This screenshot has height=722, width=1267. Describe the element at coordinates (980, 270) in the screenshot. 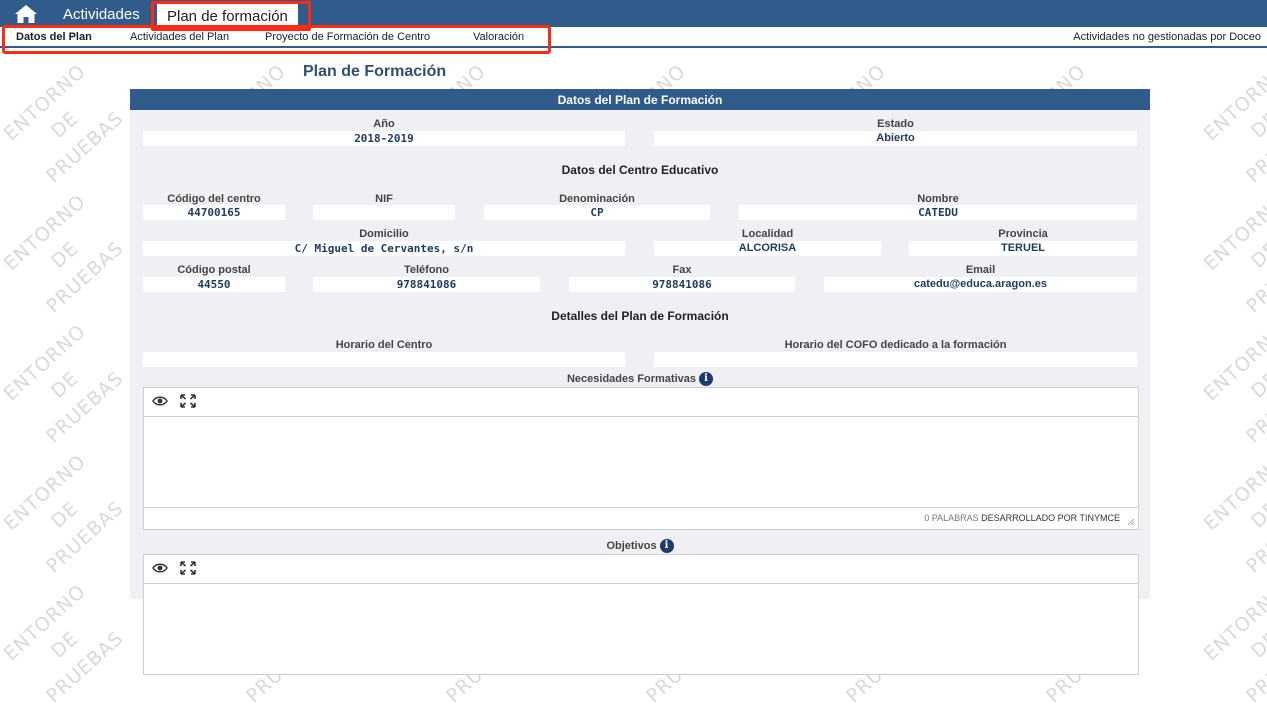

I see `email-label: Email` at that location.